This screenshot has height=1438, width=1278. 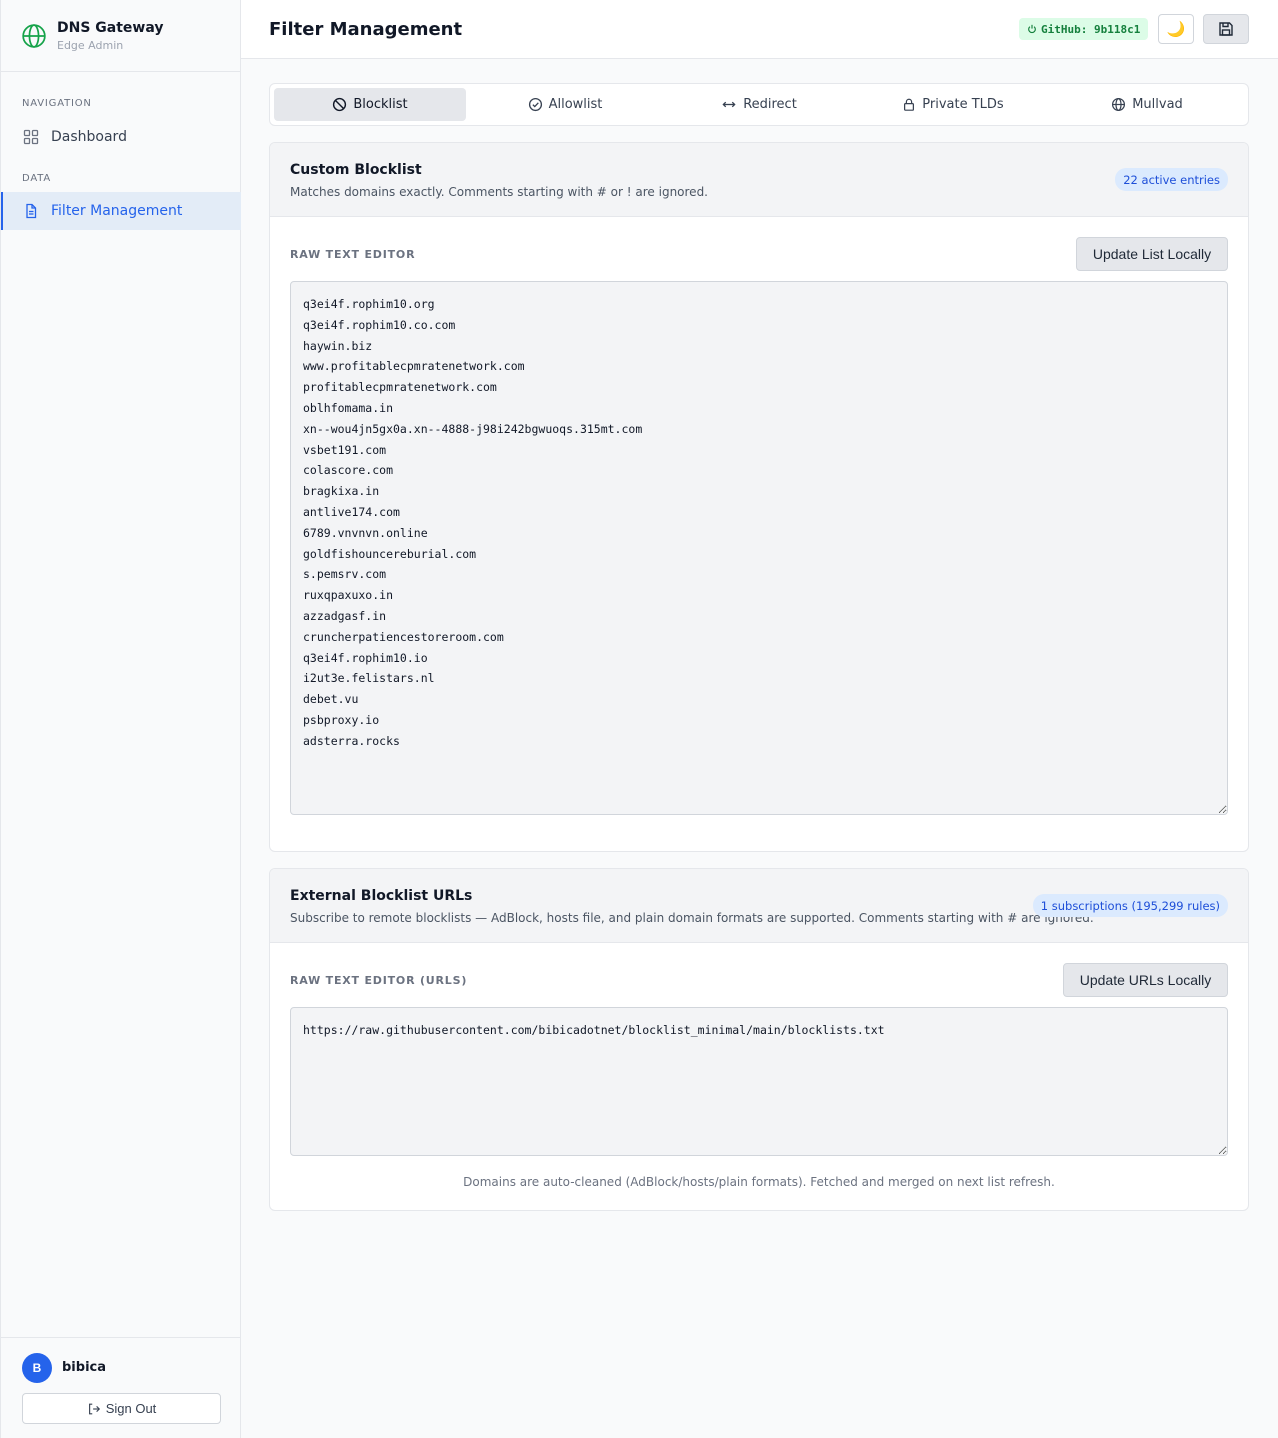 What do you see at coordinates (117, 211) in the screenshot?
I see `sidebar-item-label: Filter Management` at bounding box center [117, 211].